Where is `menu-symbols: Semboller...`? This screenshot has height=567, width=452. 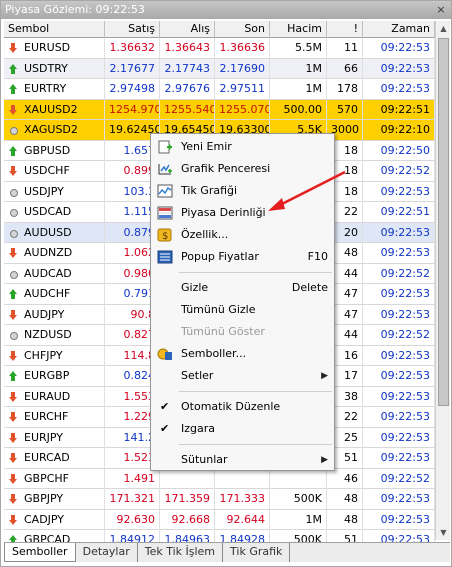 menu-symbols: Semboller... is located at coordinates (242, 354).